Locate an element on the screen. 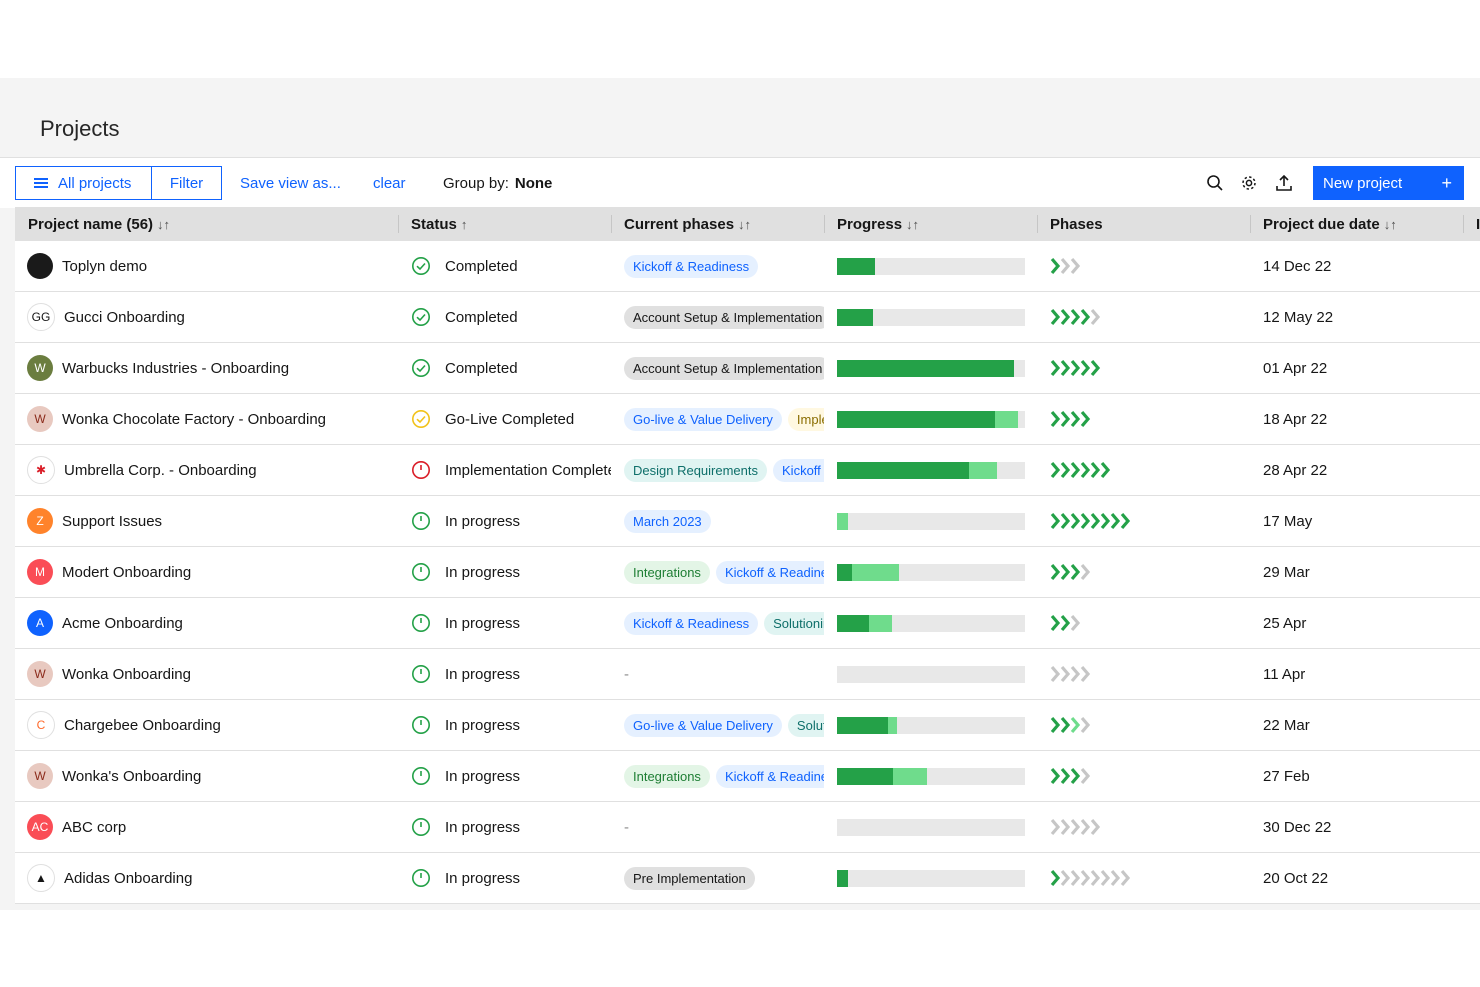  group-by-selector: Group by: None is located at coordinates (497, 183).